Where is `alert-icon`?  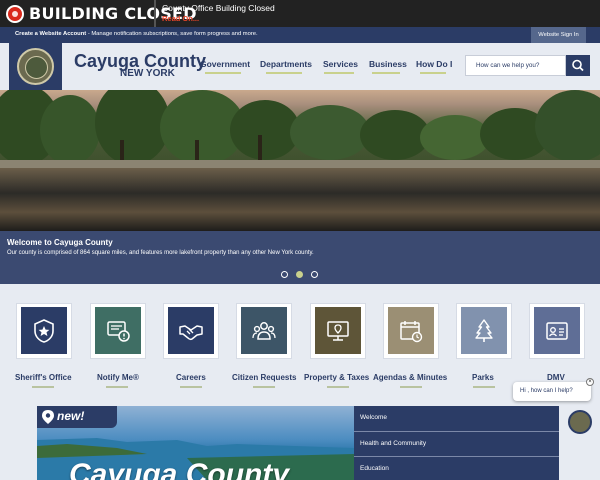 alert-icon is located at coordinates (15, 13).